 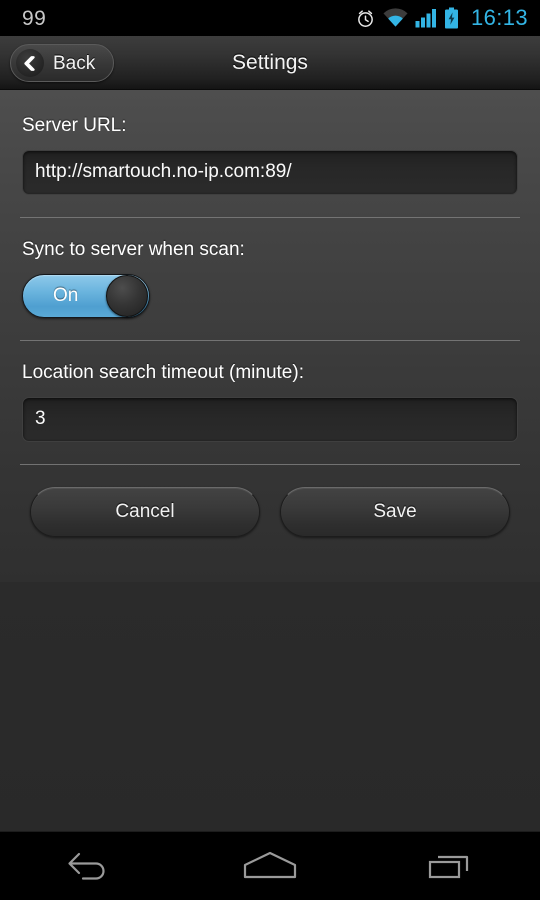 What do you see at coordinates (270, 63) in the screenshot?
I see `title-bar: Back Settings` at bounding box center [270, 63].